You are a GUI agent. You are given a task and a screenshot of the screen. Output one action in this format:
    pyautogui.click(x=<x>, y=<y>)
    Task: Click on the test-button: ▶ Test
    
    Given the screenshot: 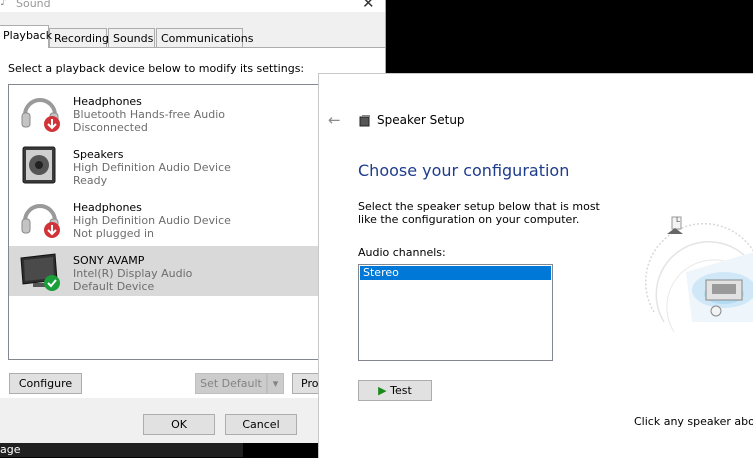 What is the action you would take?
    pyautogui.click(x=395, y=390)
    